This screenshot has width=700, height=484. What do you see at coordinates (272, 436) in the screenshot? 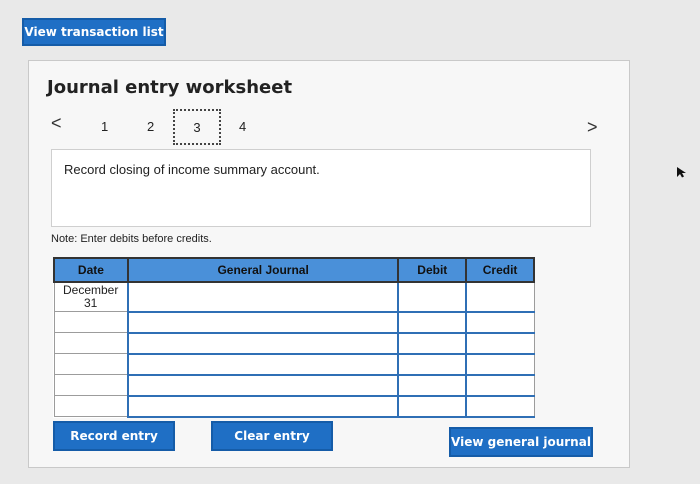
I see `clear-entry-button: Clear entry` at bounding box center [272, 436].